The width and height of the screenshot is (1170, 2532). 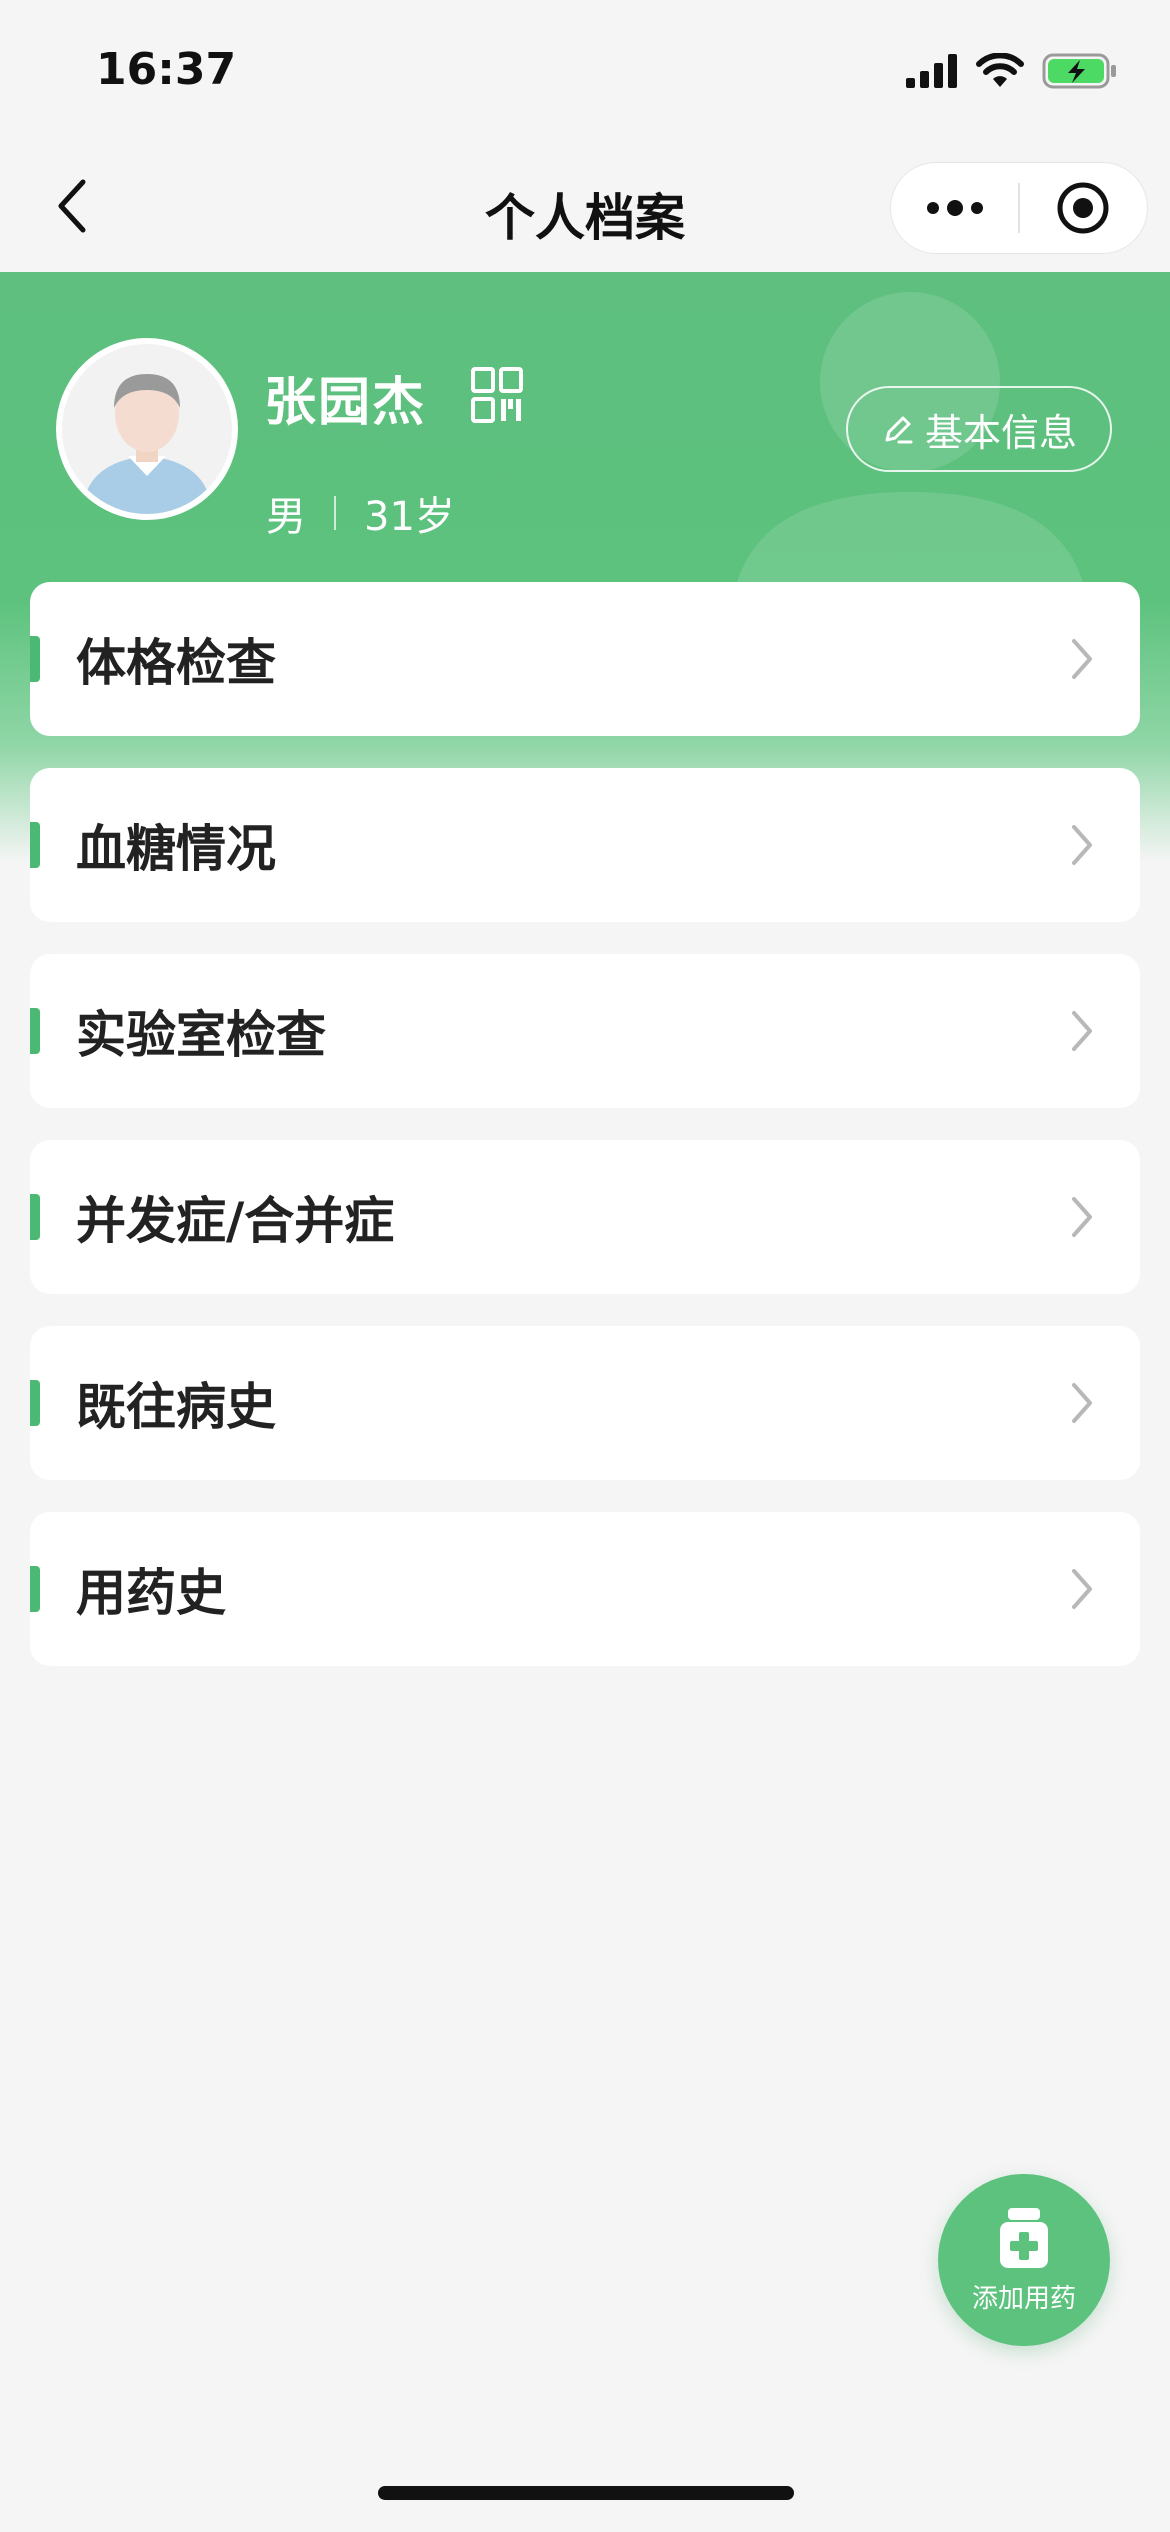 I want to click on more-dots-icon, so click(x=954, y=208).